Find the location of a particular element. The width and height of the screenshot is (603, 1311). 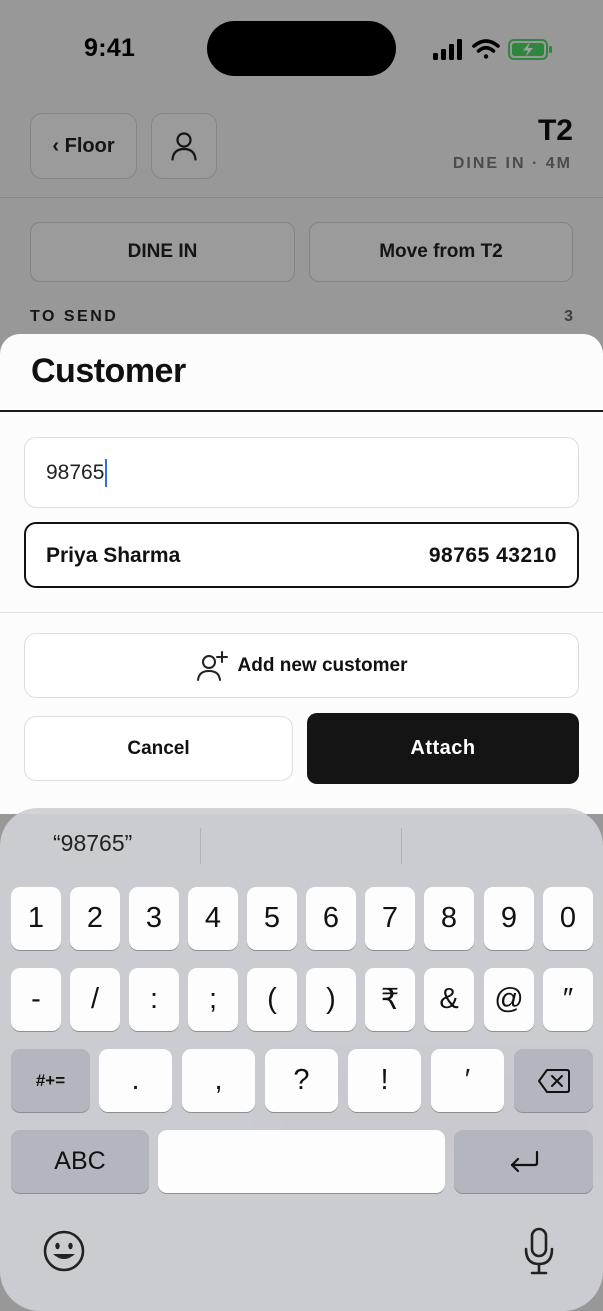

key: ! is located at coordinates (384, 1080).